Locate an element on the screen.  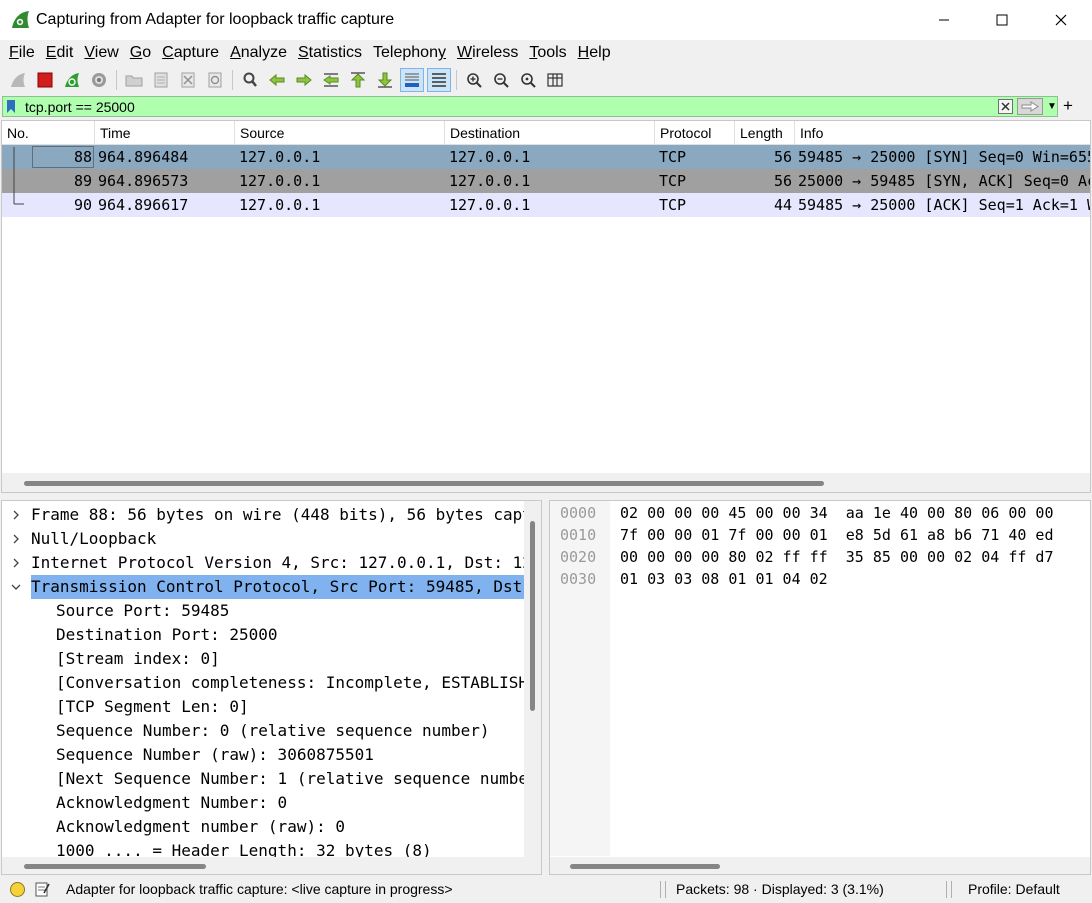
go-to-packet-icon is located at coordinates (331, 80).